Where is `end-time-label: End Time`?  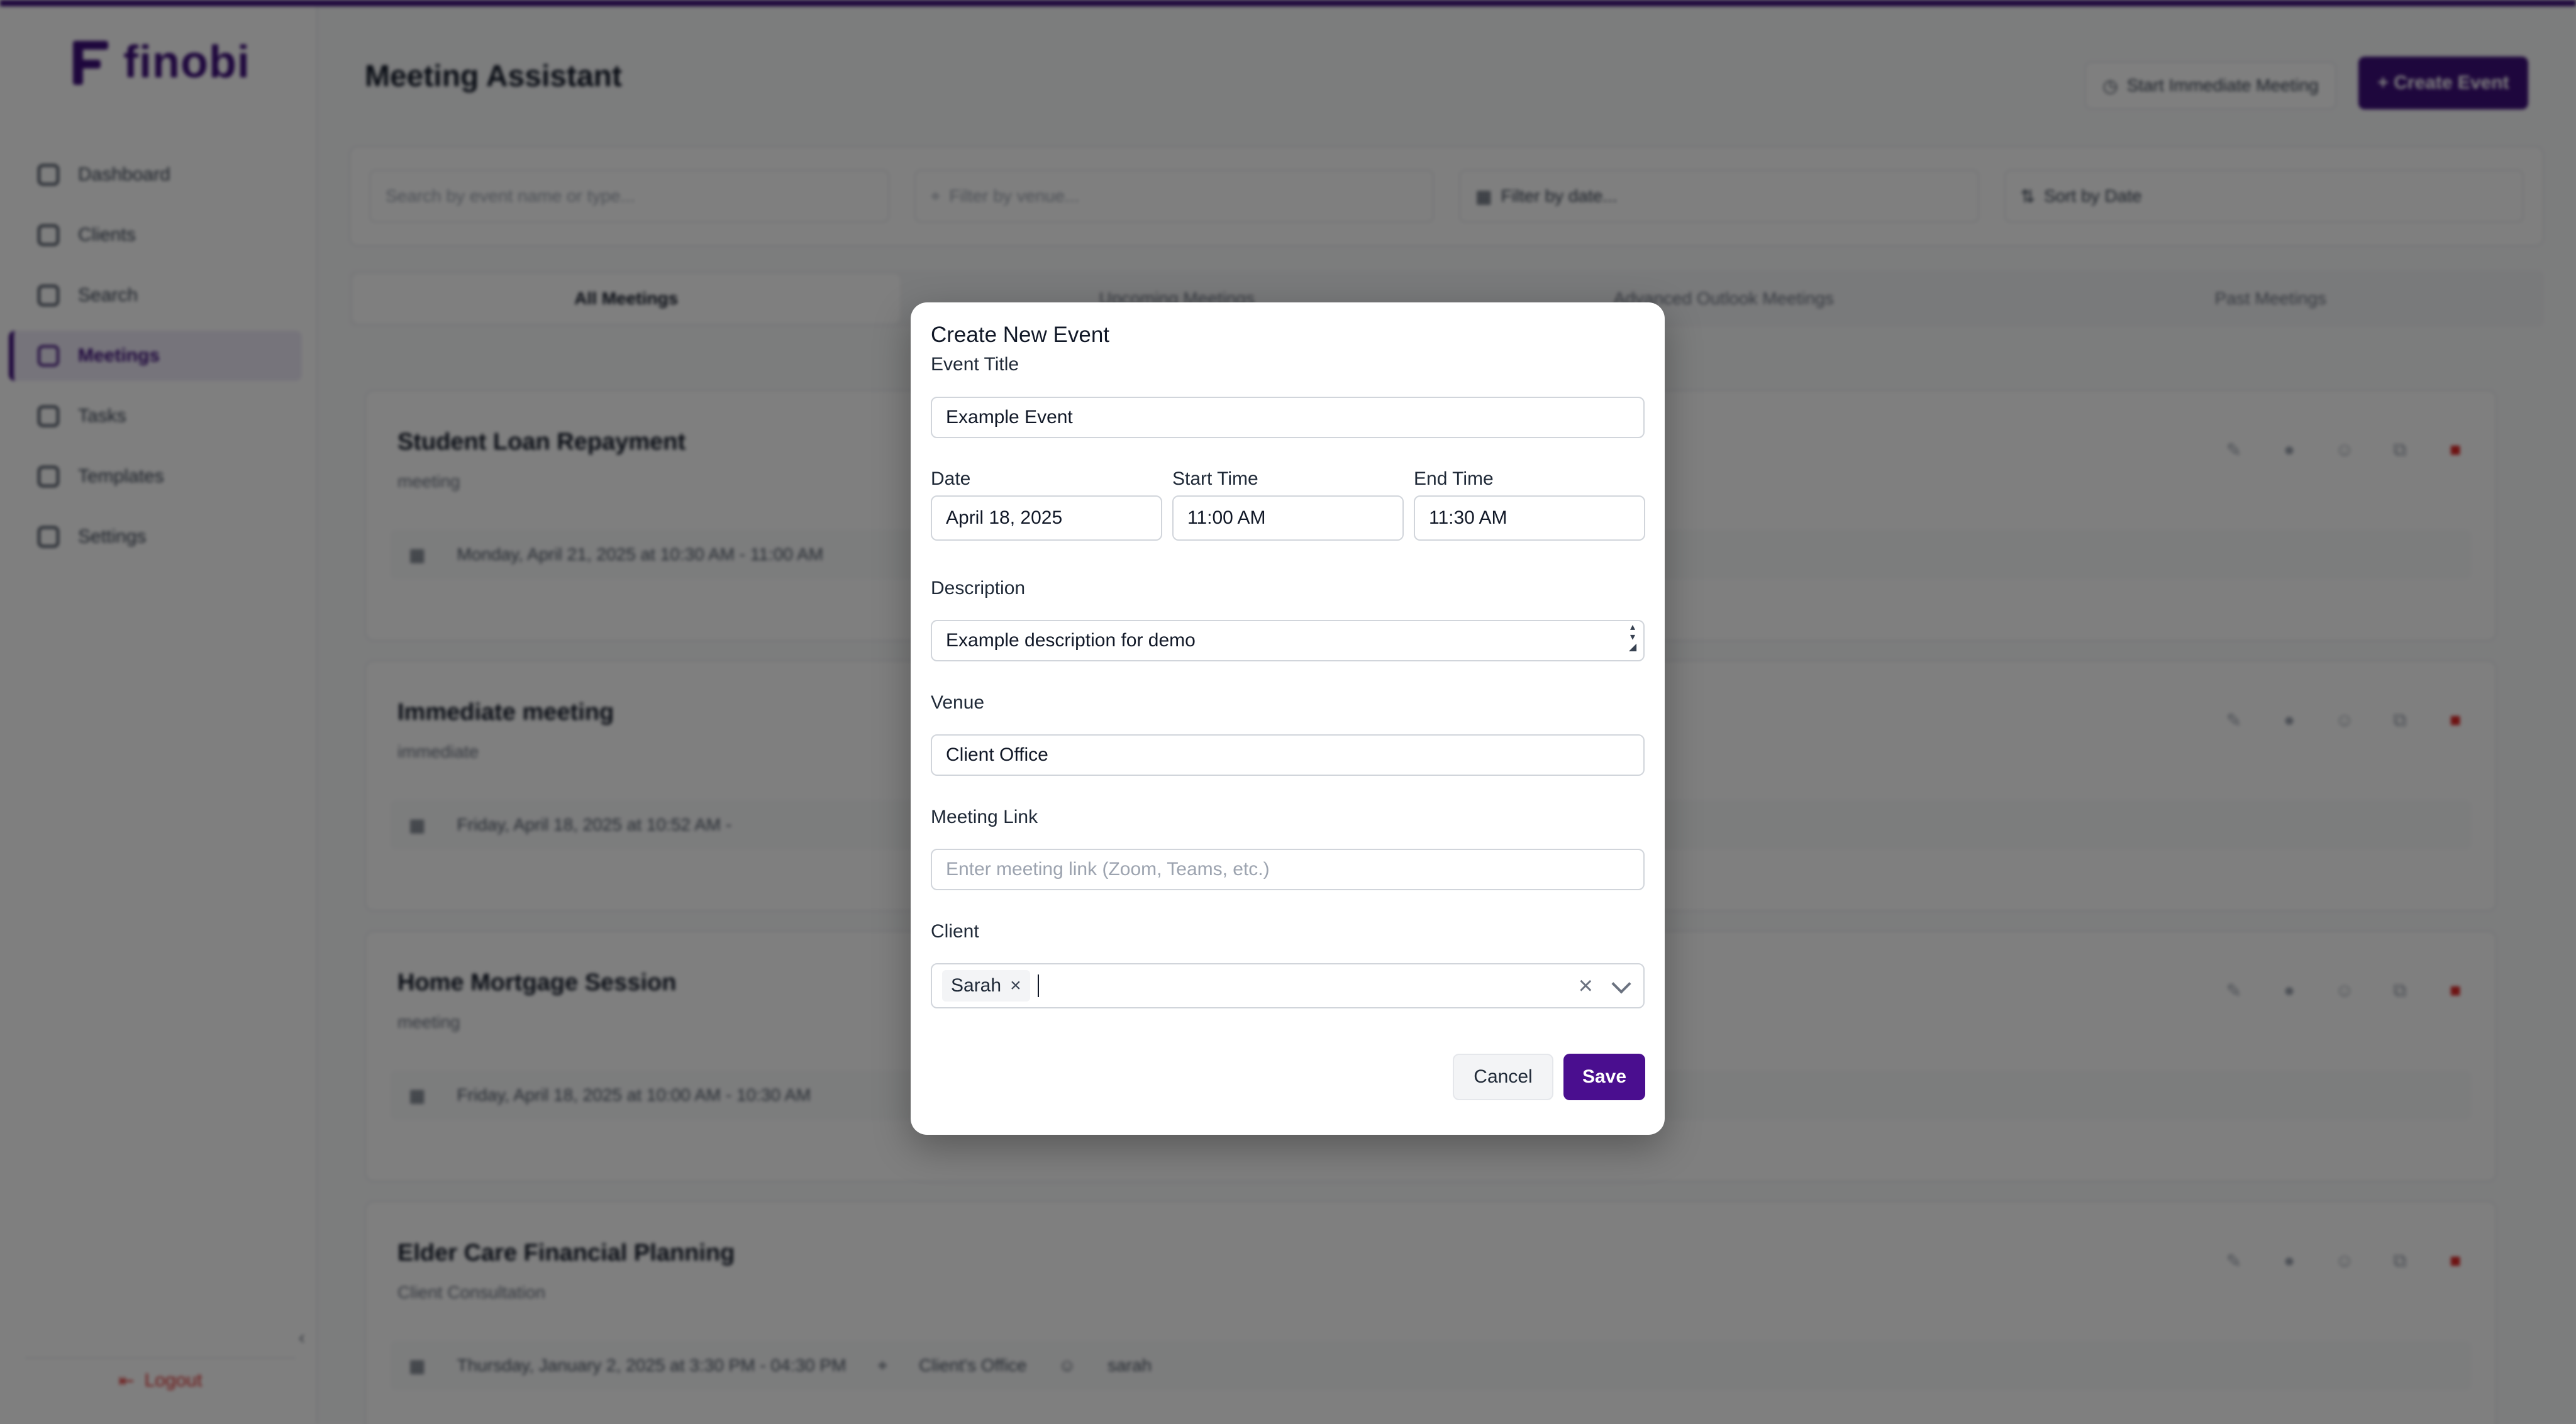 end-time-label: End Time is located at coordinates (1454, 478).